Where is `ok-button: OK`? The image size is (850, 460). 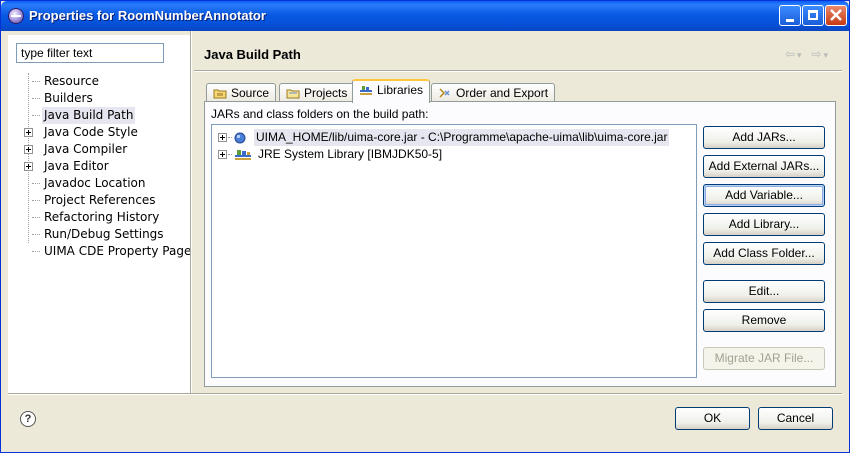
ok-button: OK is located at coordinates (712, 418).